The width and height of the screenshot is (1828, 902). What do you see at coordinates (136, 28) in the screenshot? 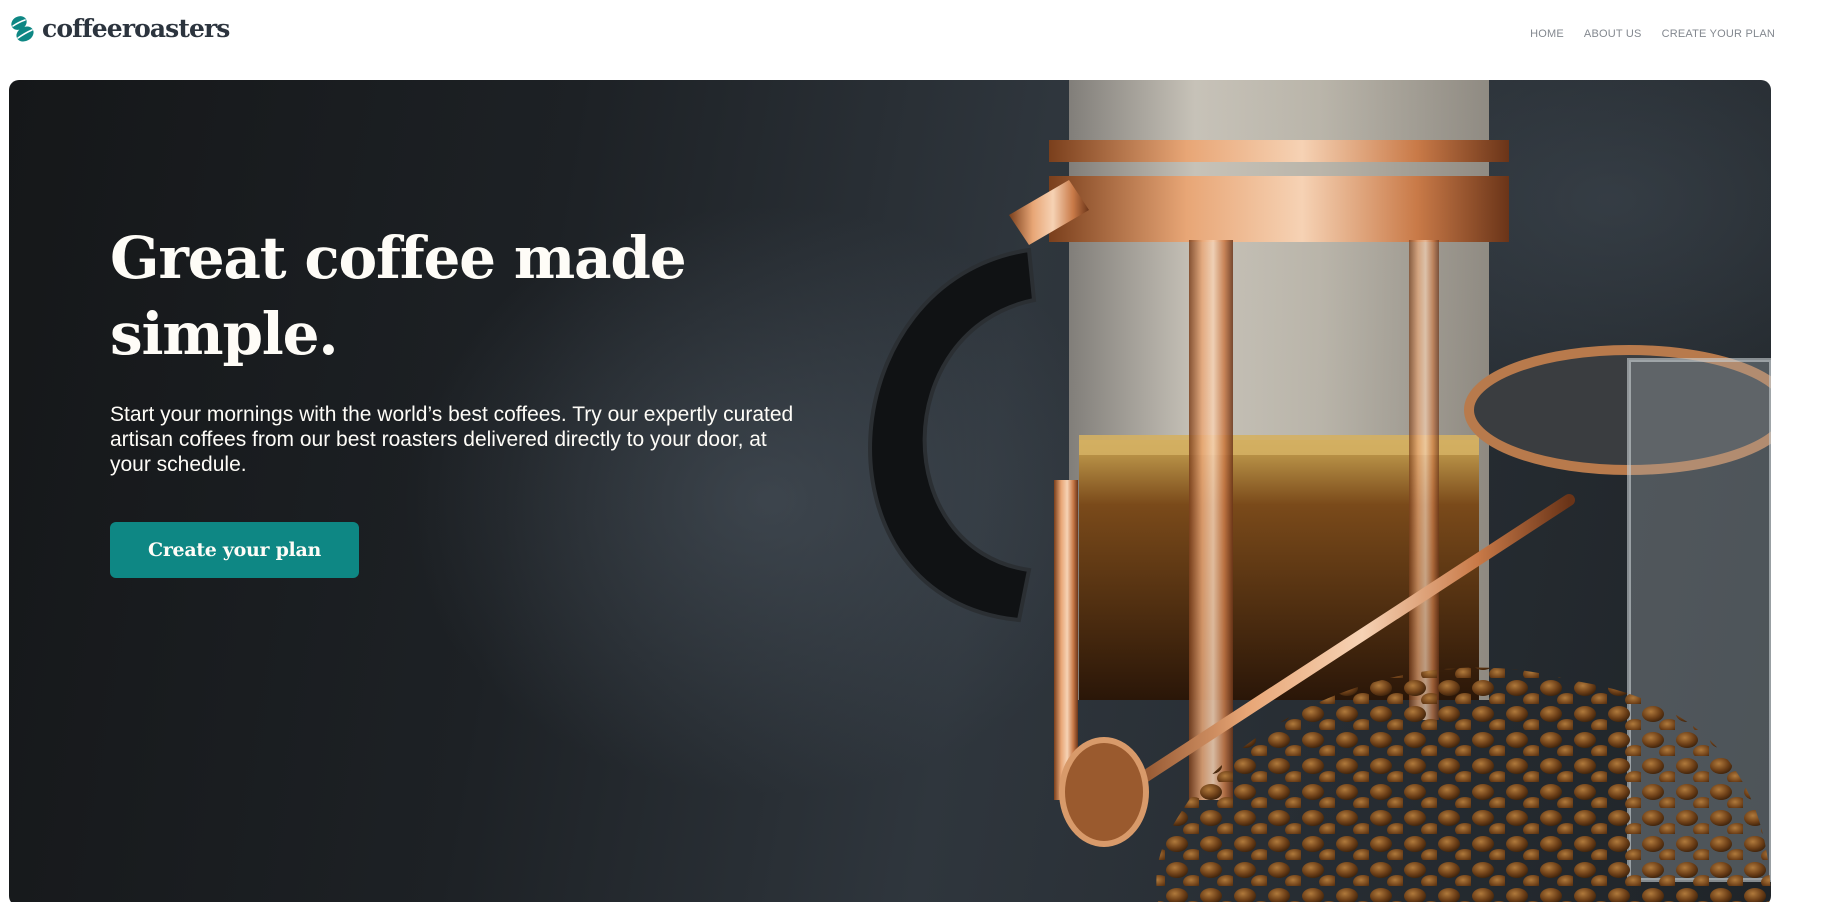
I see `brand-name: coffeeroasters` at bounding box center [136, 28].